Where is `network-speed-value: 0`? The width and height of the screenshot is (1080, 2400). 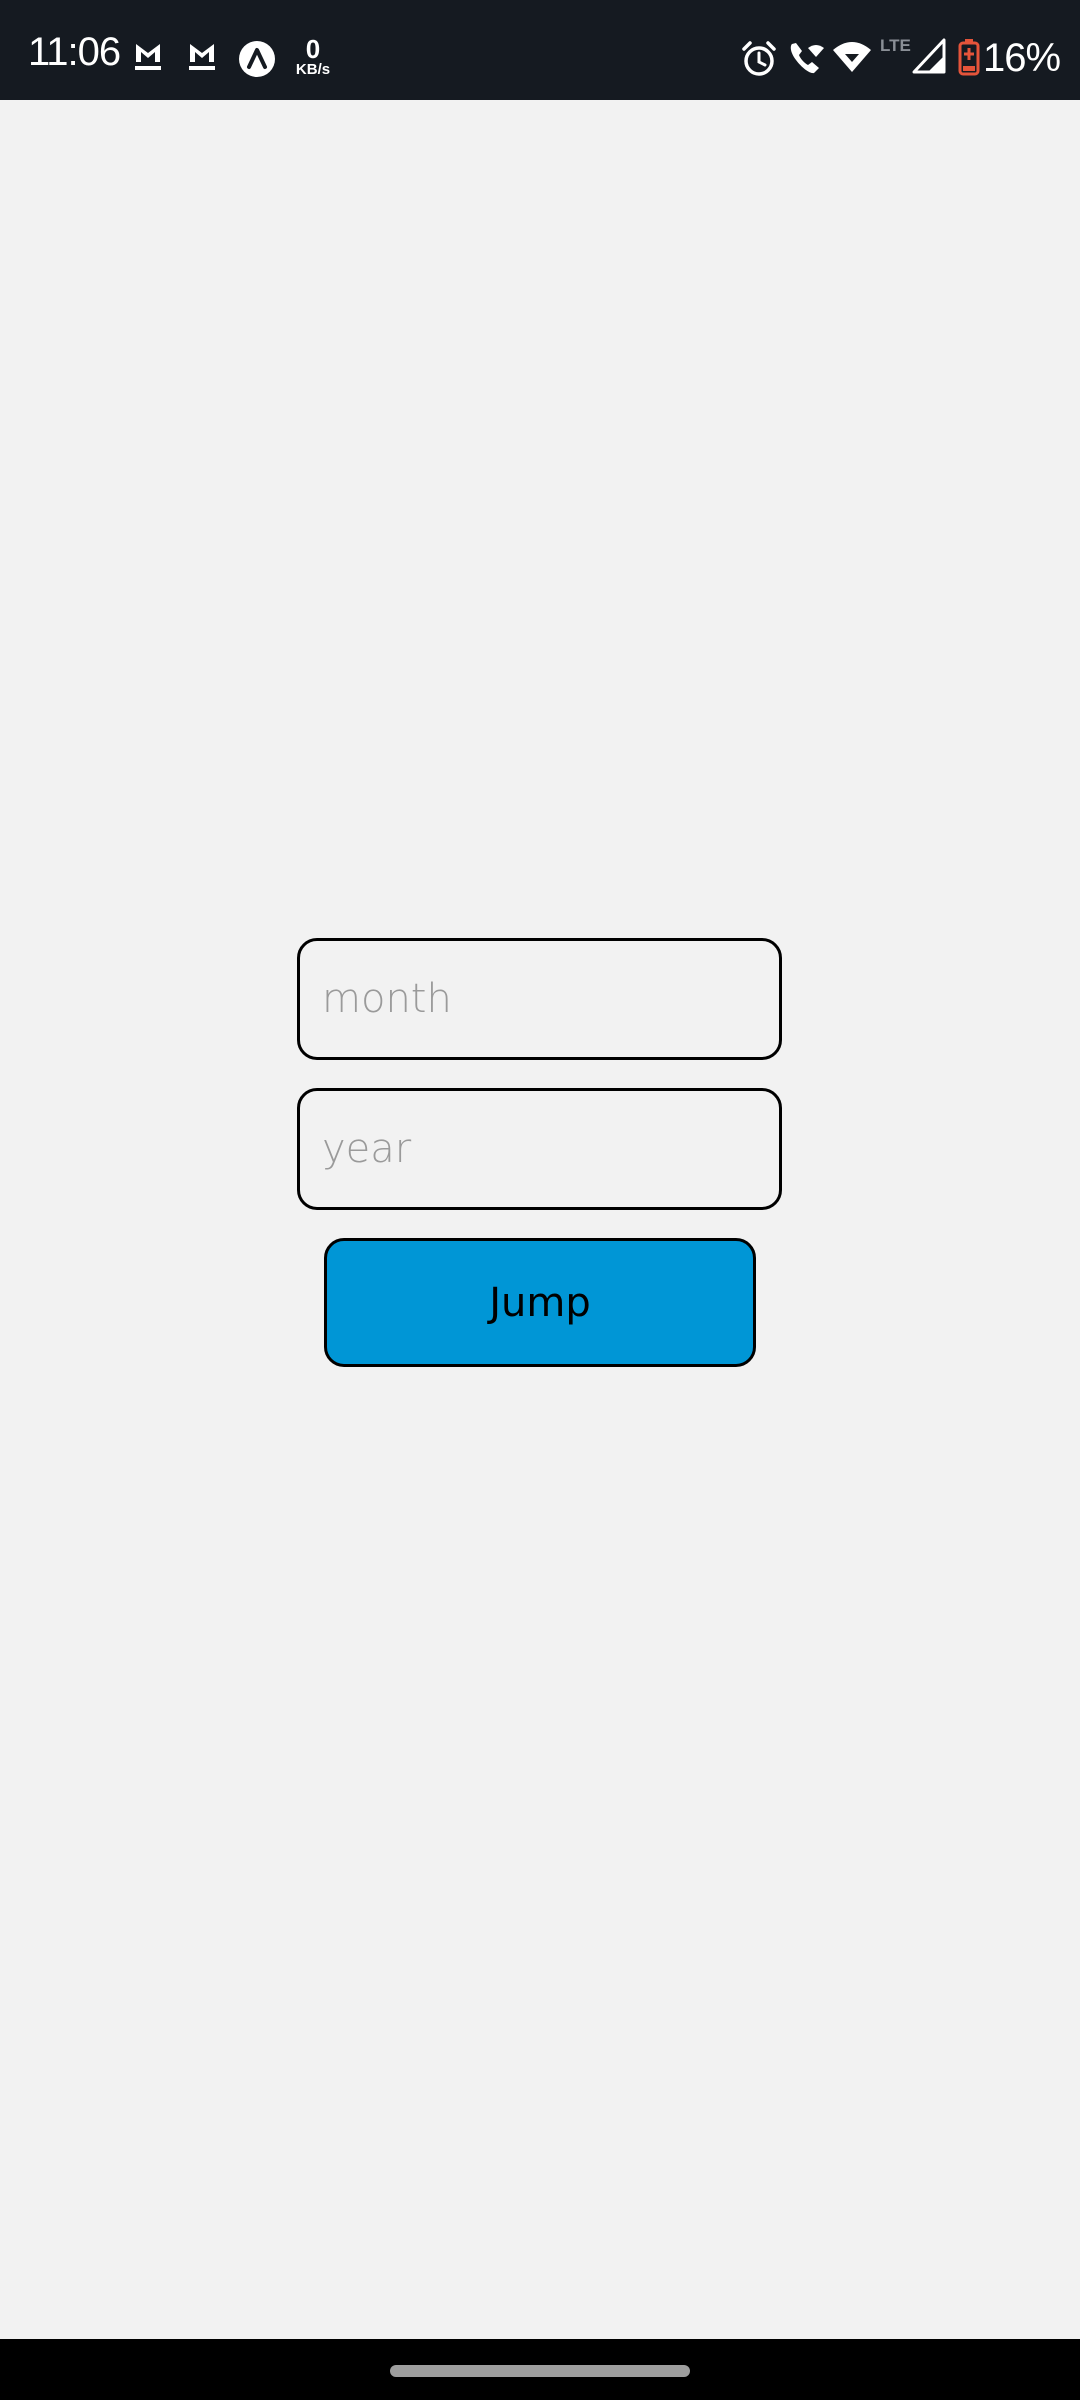
network-speed-value: 0 is located at coordinates (313, 49).